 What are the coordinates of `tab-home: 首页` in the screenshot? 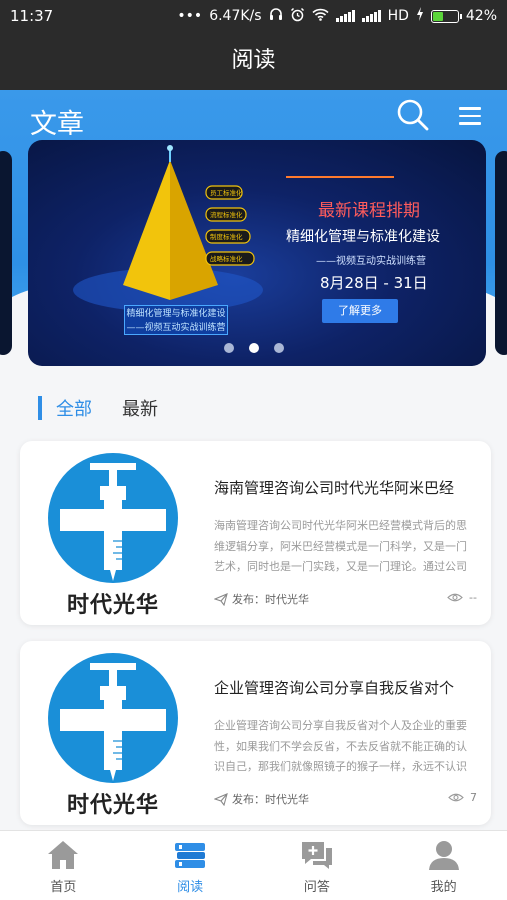 It's located at (63, 865).